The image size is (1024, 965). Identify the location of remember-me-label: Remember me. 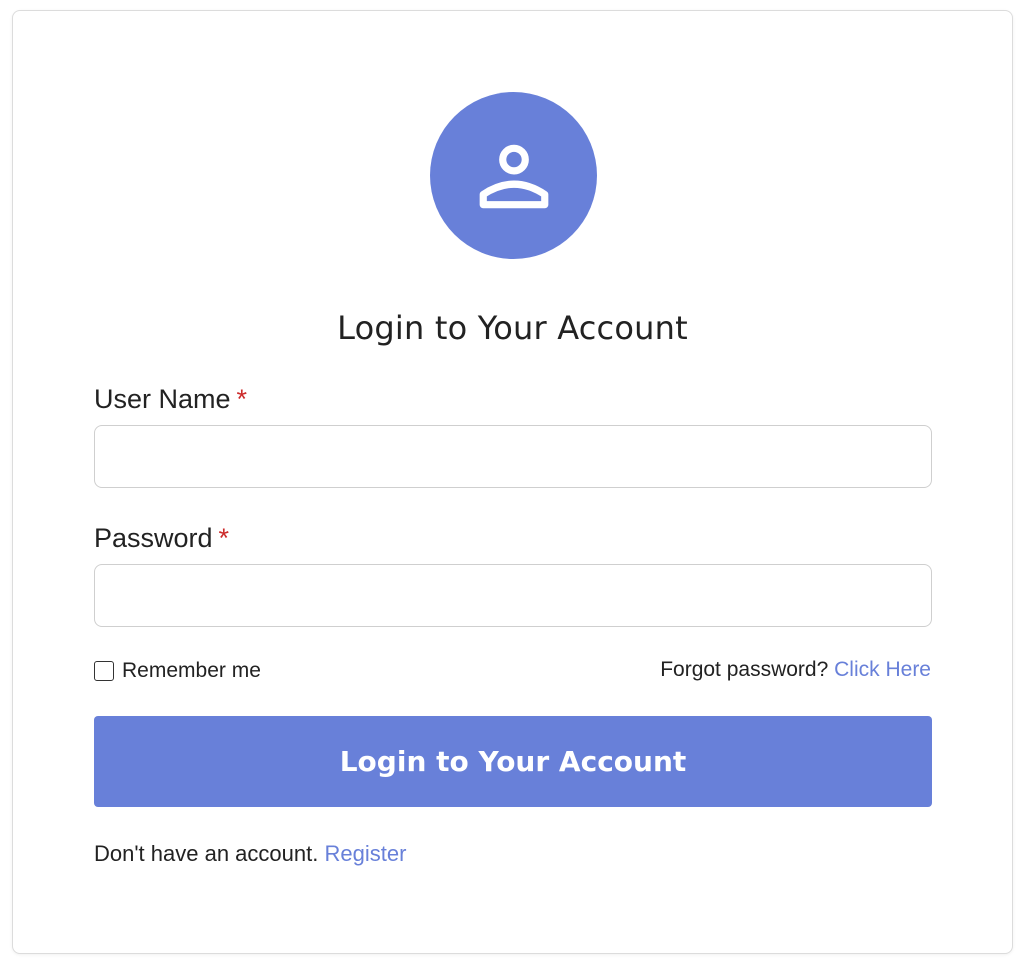
(191, 670).